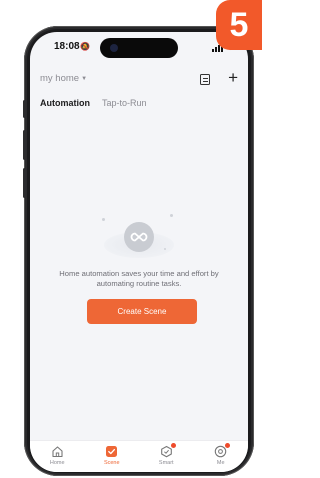 The image size is (320, 478). Describe the element at coordinates (93, 103) in the screenshot. I see `scene-tabs: Automation Tap-to-Run` at that location.